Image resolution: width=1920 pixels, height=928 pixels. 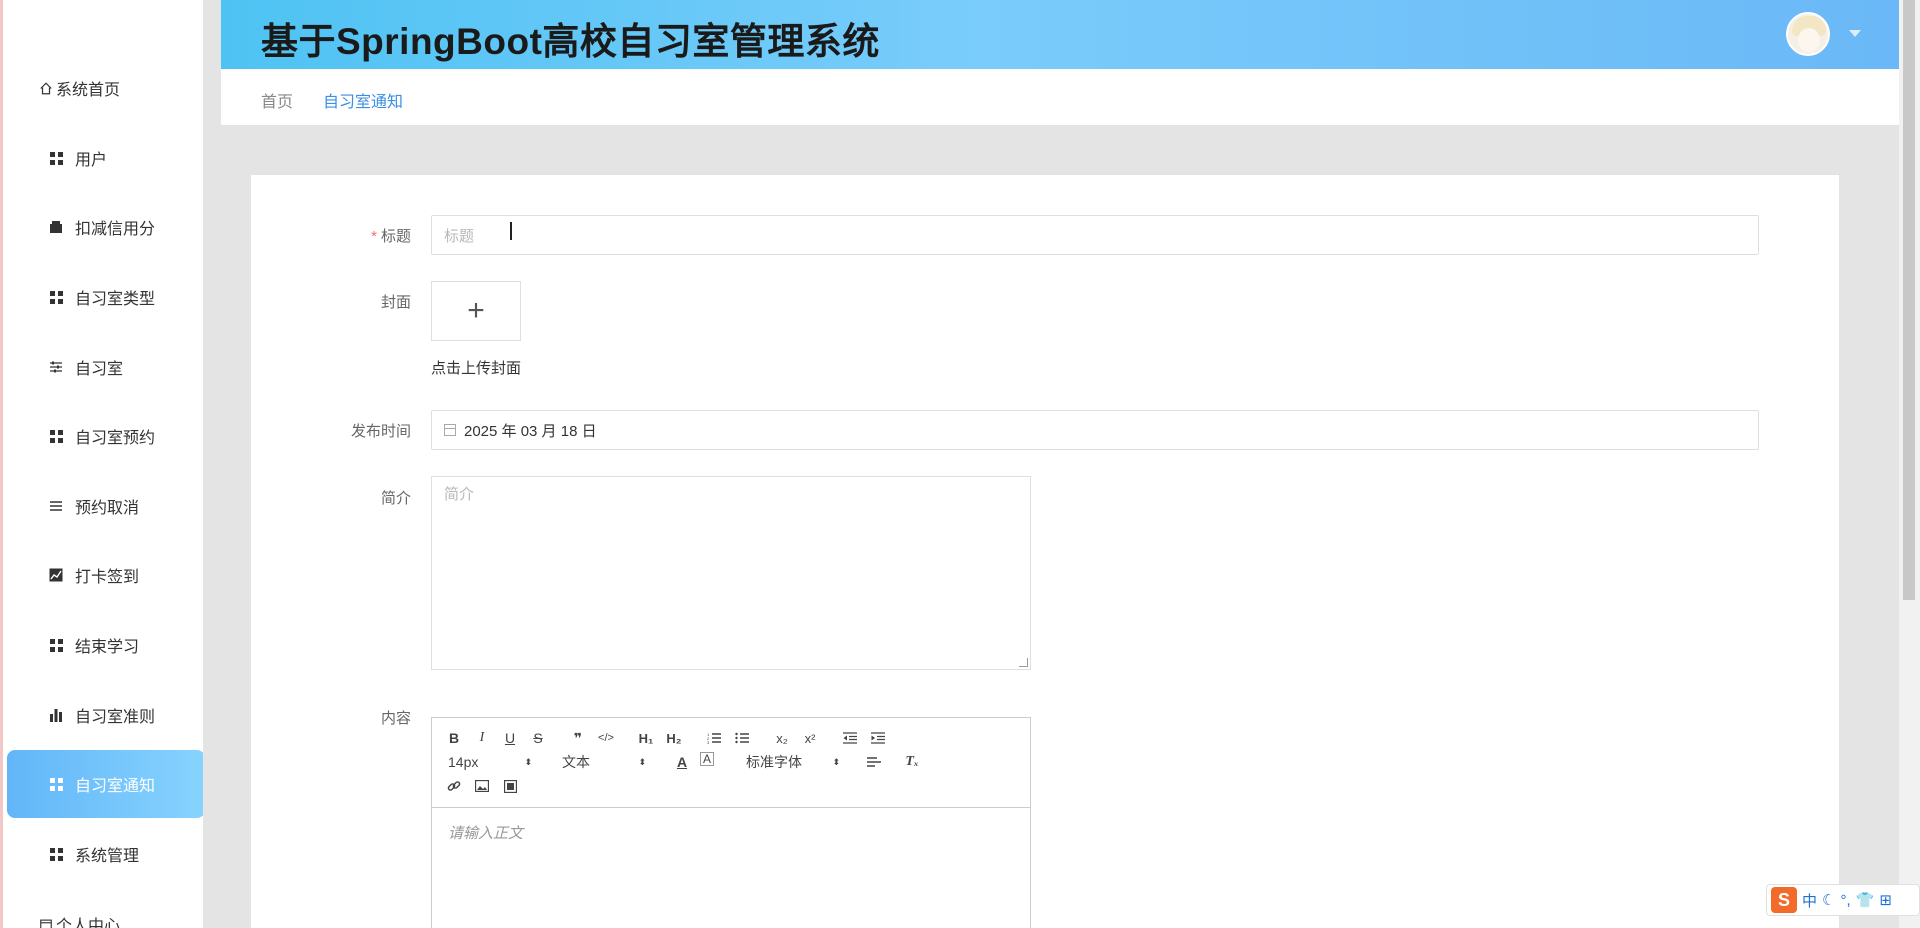 What do you see at coordinates (56, 575) in the screenshot?
I see `line-chart-icon` at bounding box center [56, 575].